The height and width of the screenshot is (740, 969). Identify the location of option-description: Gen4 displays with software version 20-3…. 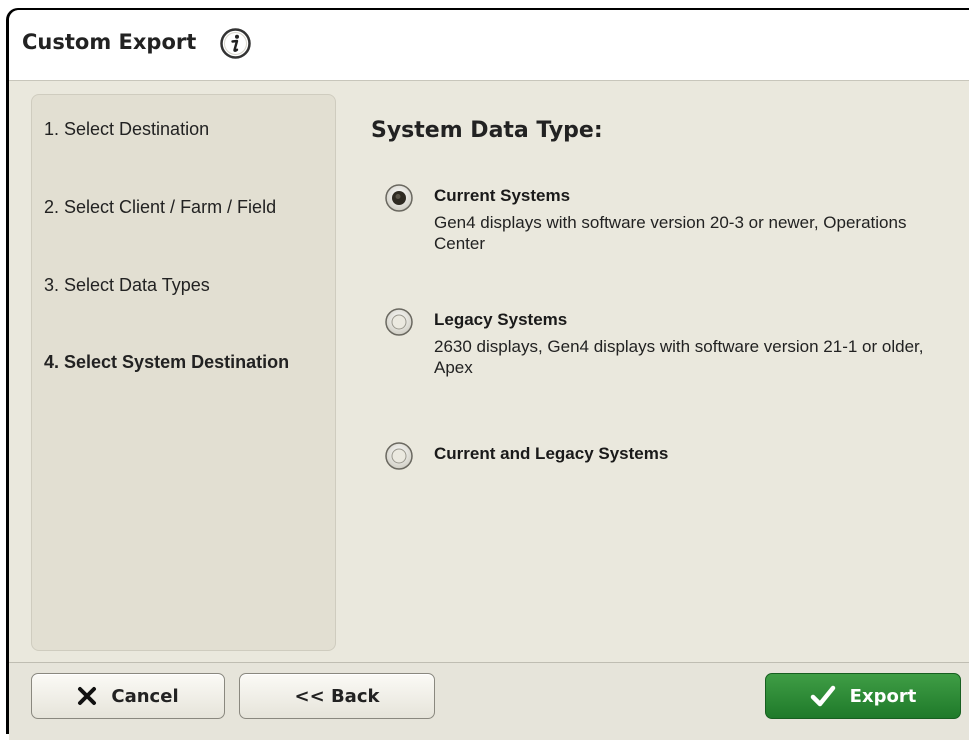
(670, 233).